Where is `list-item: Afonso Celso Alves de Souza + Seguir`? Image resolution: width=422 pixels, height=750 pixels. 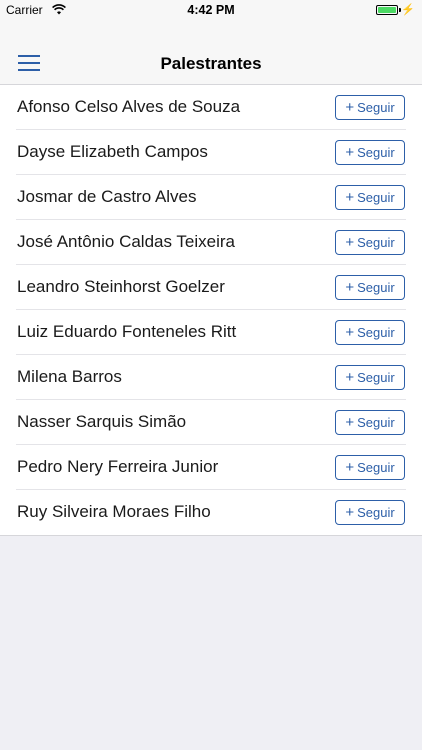 list-item: Afonso Celso Alves de Souza + Seguir is located at coordinates (211, 107).